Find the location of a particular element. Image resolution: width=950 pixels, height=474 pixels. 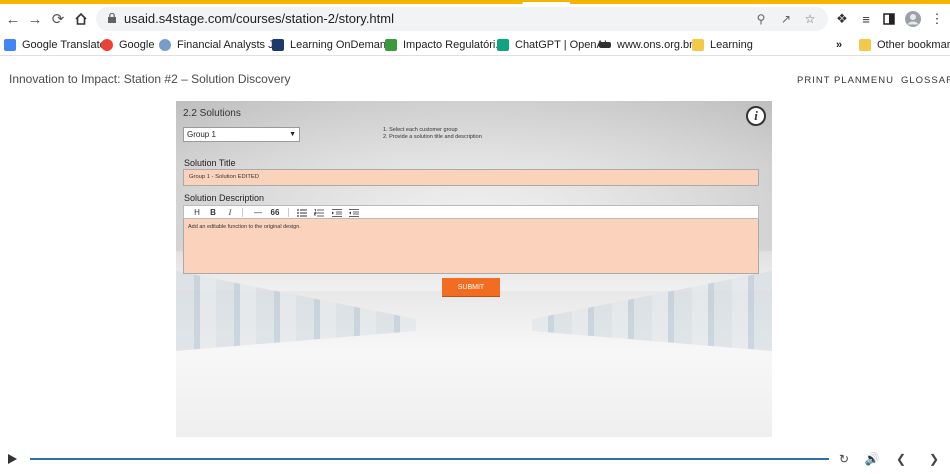

group-select-value: Group 1 is located at coordinates (201, 134).